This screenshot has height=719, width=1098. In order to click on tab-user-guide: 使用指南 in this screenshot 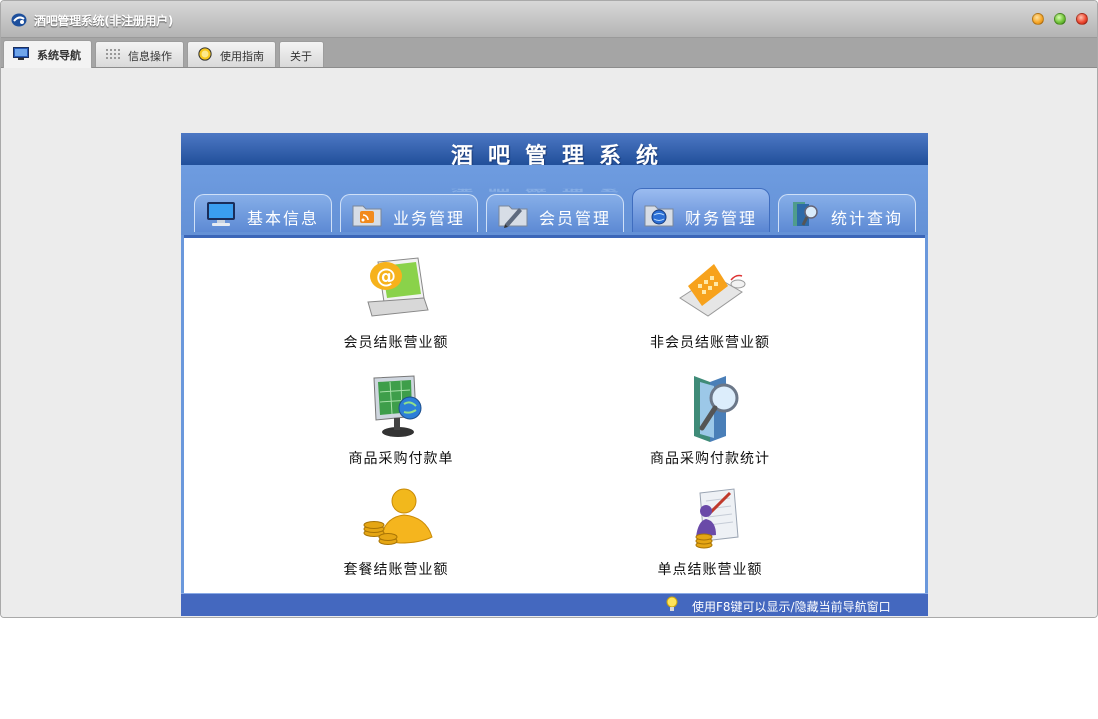, I will do `click(231, 54)`.